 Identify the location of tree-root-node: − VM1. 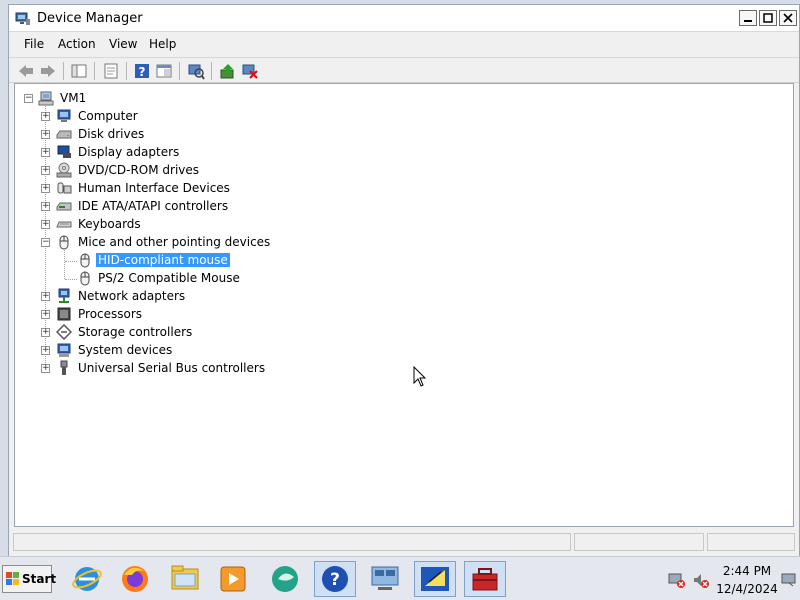
(123, 99).